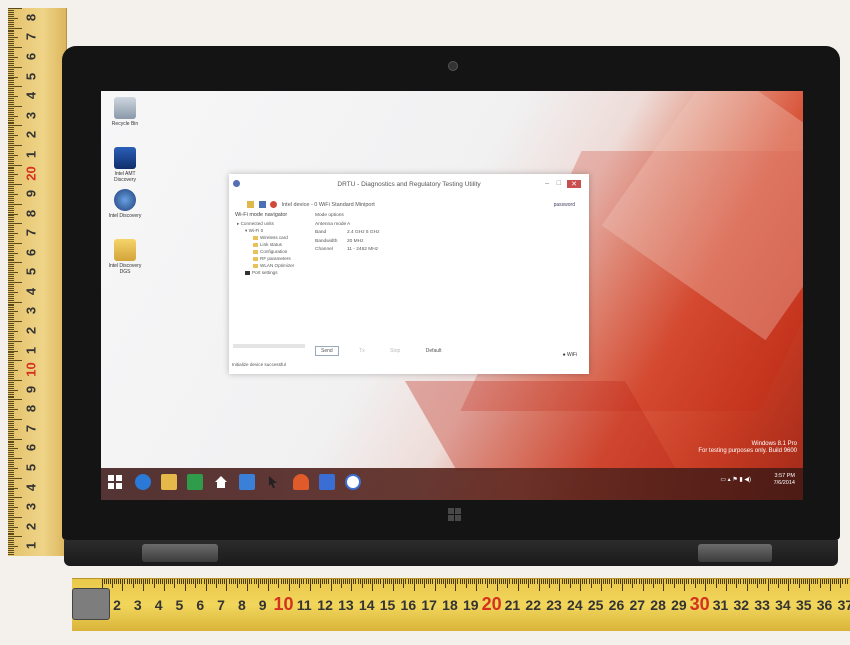 This screenshot has height=645, width=850. I want to click on password-link: password, so click(564, 205).